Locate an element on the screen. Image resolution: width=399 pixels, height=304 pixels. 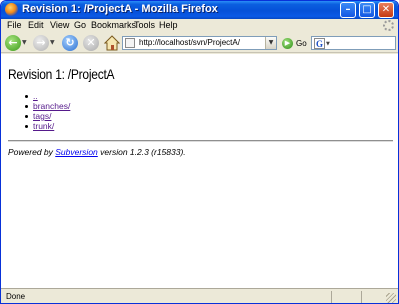
home-button is located at coordinates (112, 42).